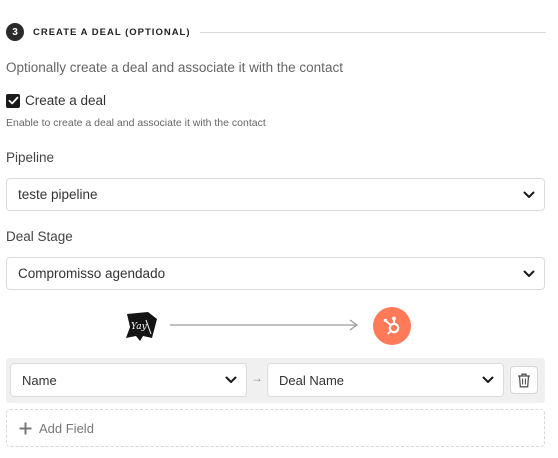  I want to click on create-deal-label: Create a deal, so click(65, 100).